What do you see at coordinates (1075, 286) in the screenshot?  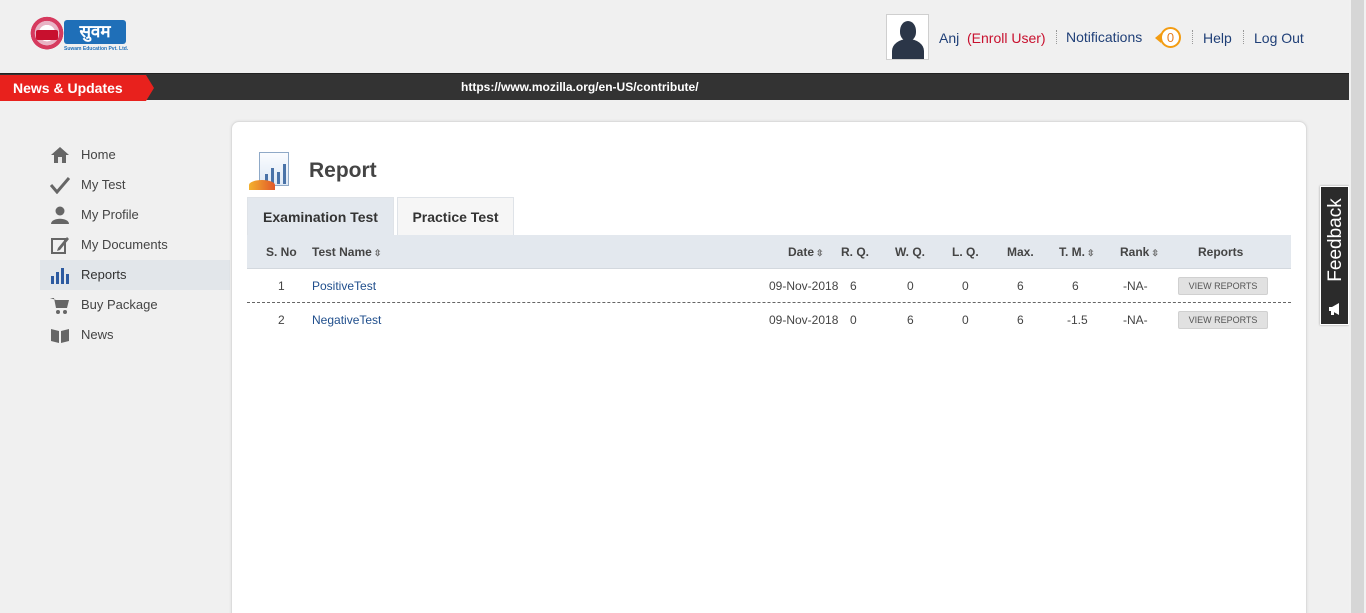 I see `cell-tm: 6` at bounding box center [1075, 286].